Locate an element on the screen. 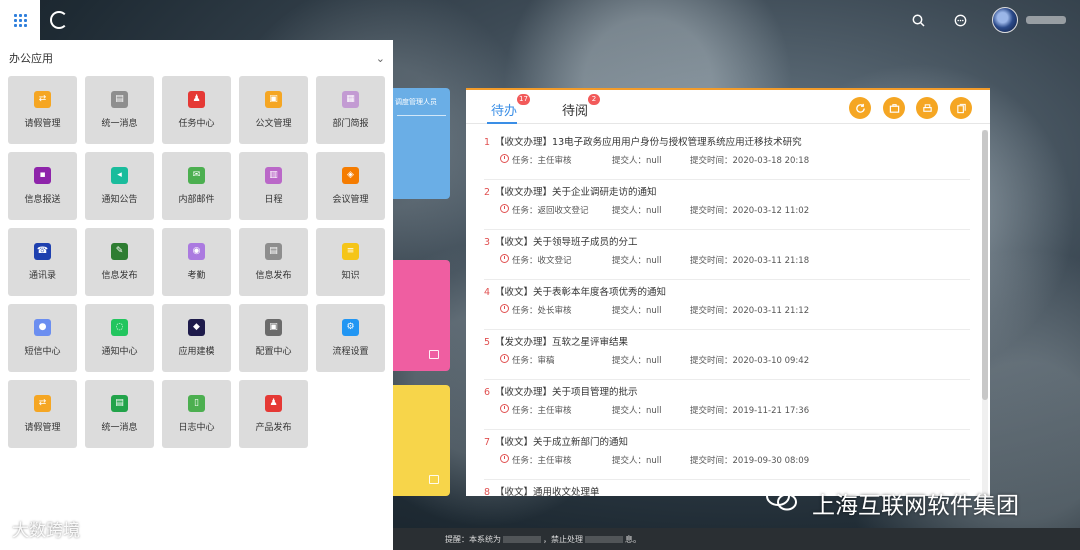  status-suffix: 息。 is located at coordinates (633, 539).